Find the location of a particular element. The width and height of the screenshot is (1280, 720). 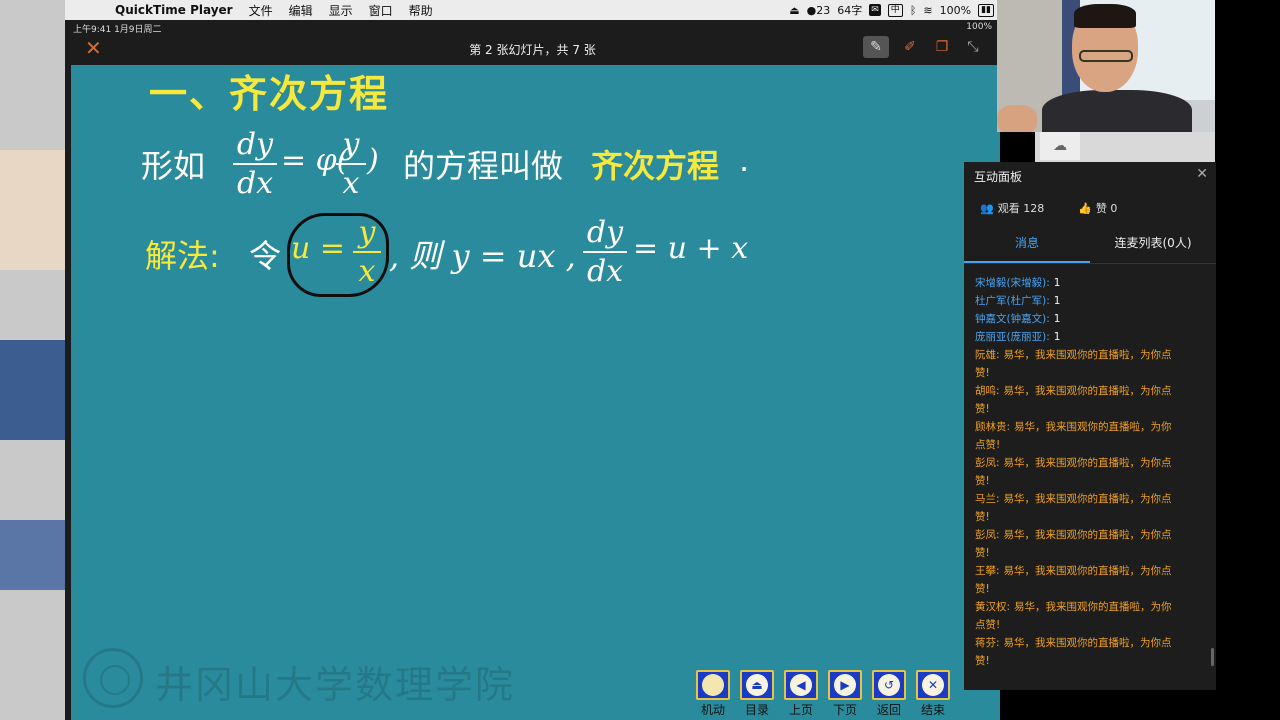

fraction-dy-dx-2: dy dx is located at coordinates (605, 252).